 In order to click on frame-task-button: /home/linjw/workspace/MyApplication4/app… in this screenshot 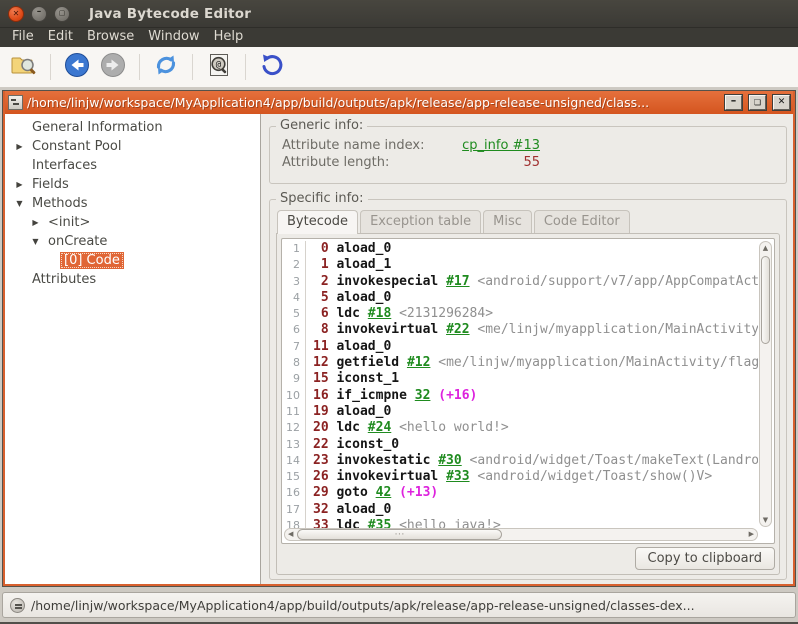, I will do `click(399, 605)`.